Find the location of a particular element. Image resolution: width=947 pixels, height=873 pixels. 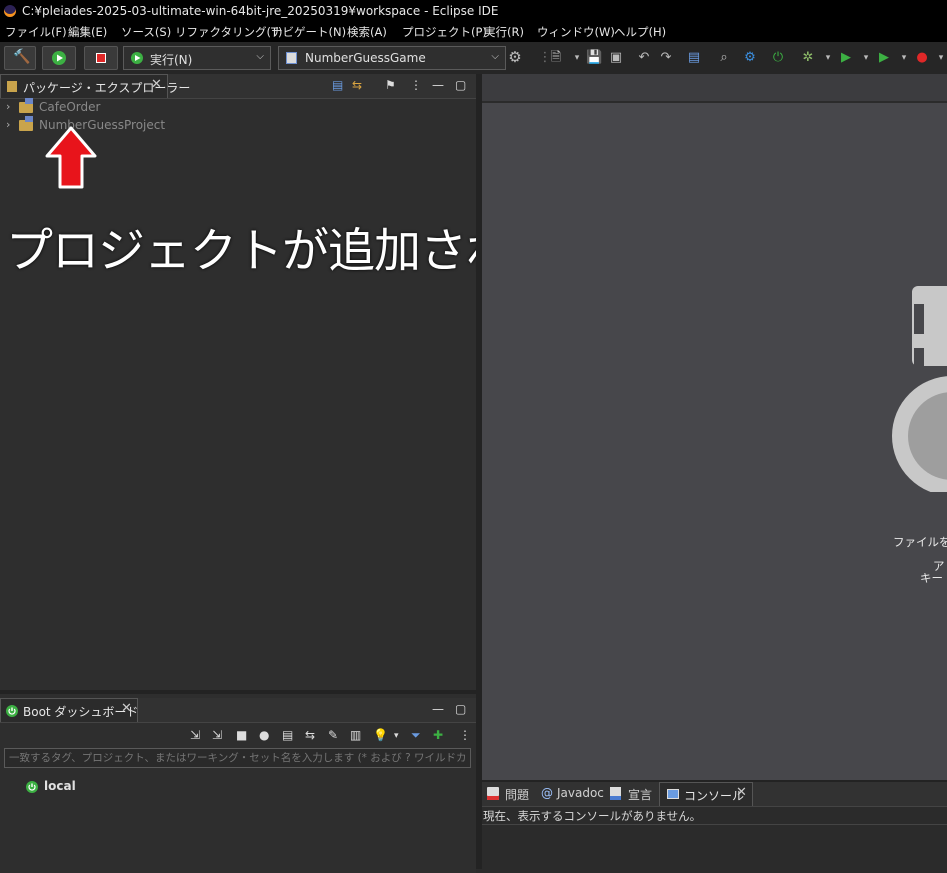

tab-console: コンソール ✕ is located at coordinates (706, 794).